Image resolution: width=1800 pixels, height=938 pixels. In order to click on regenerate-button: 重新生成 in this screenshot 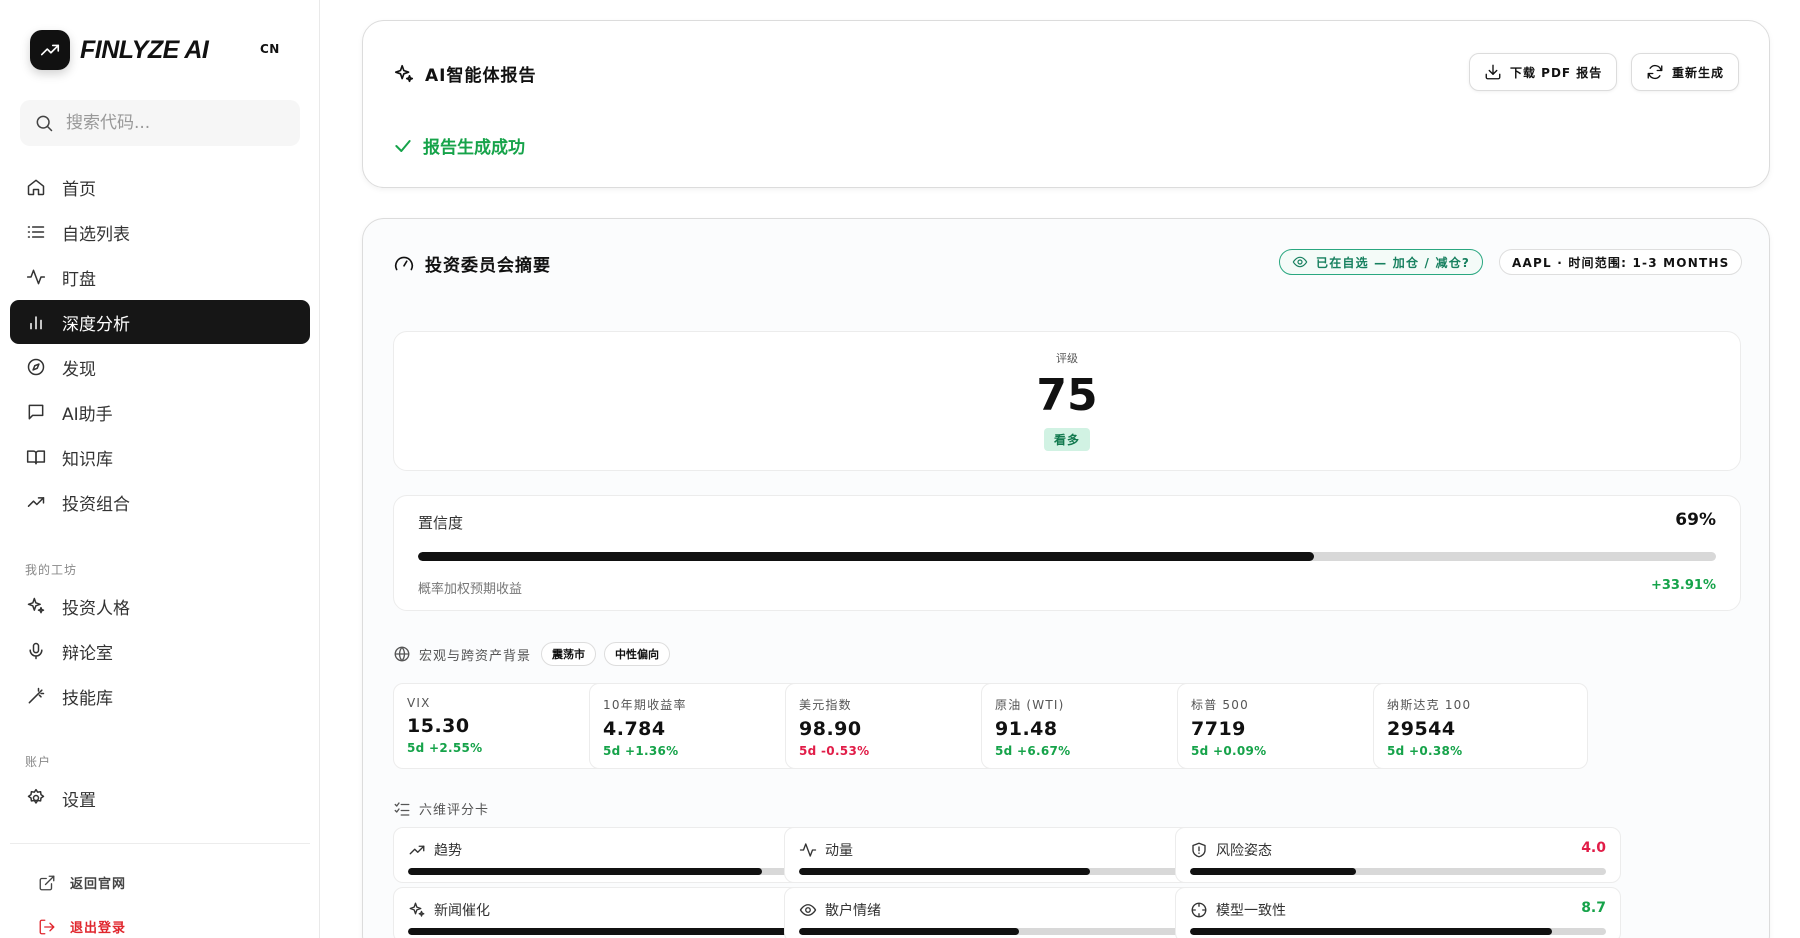, I will do `click(1685, 72)`.